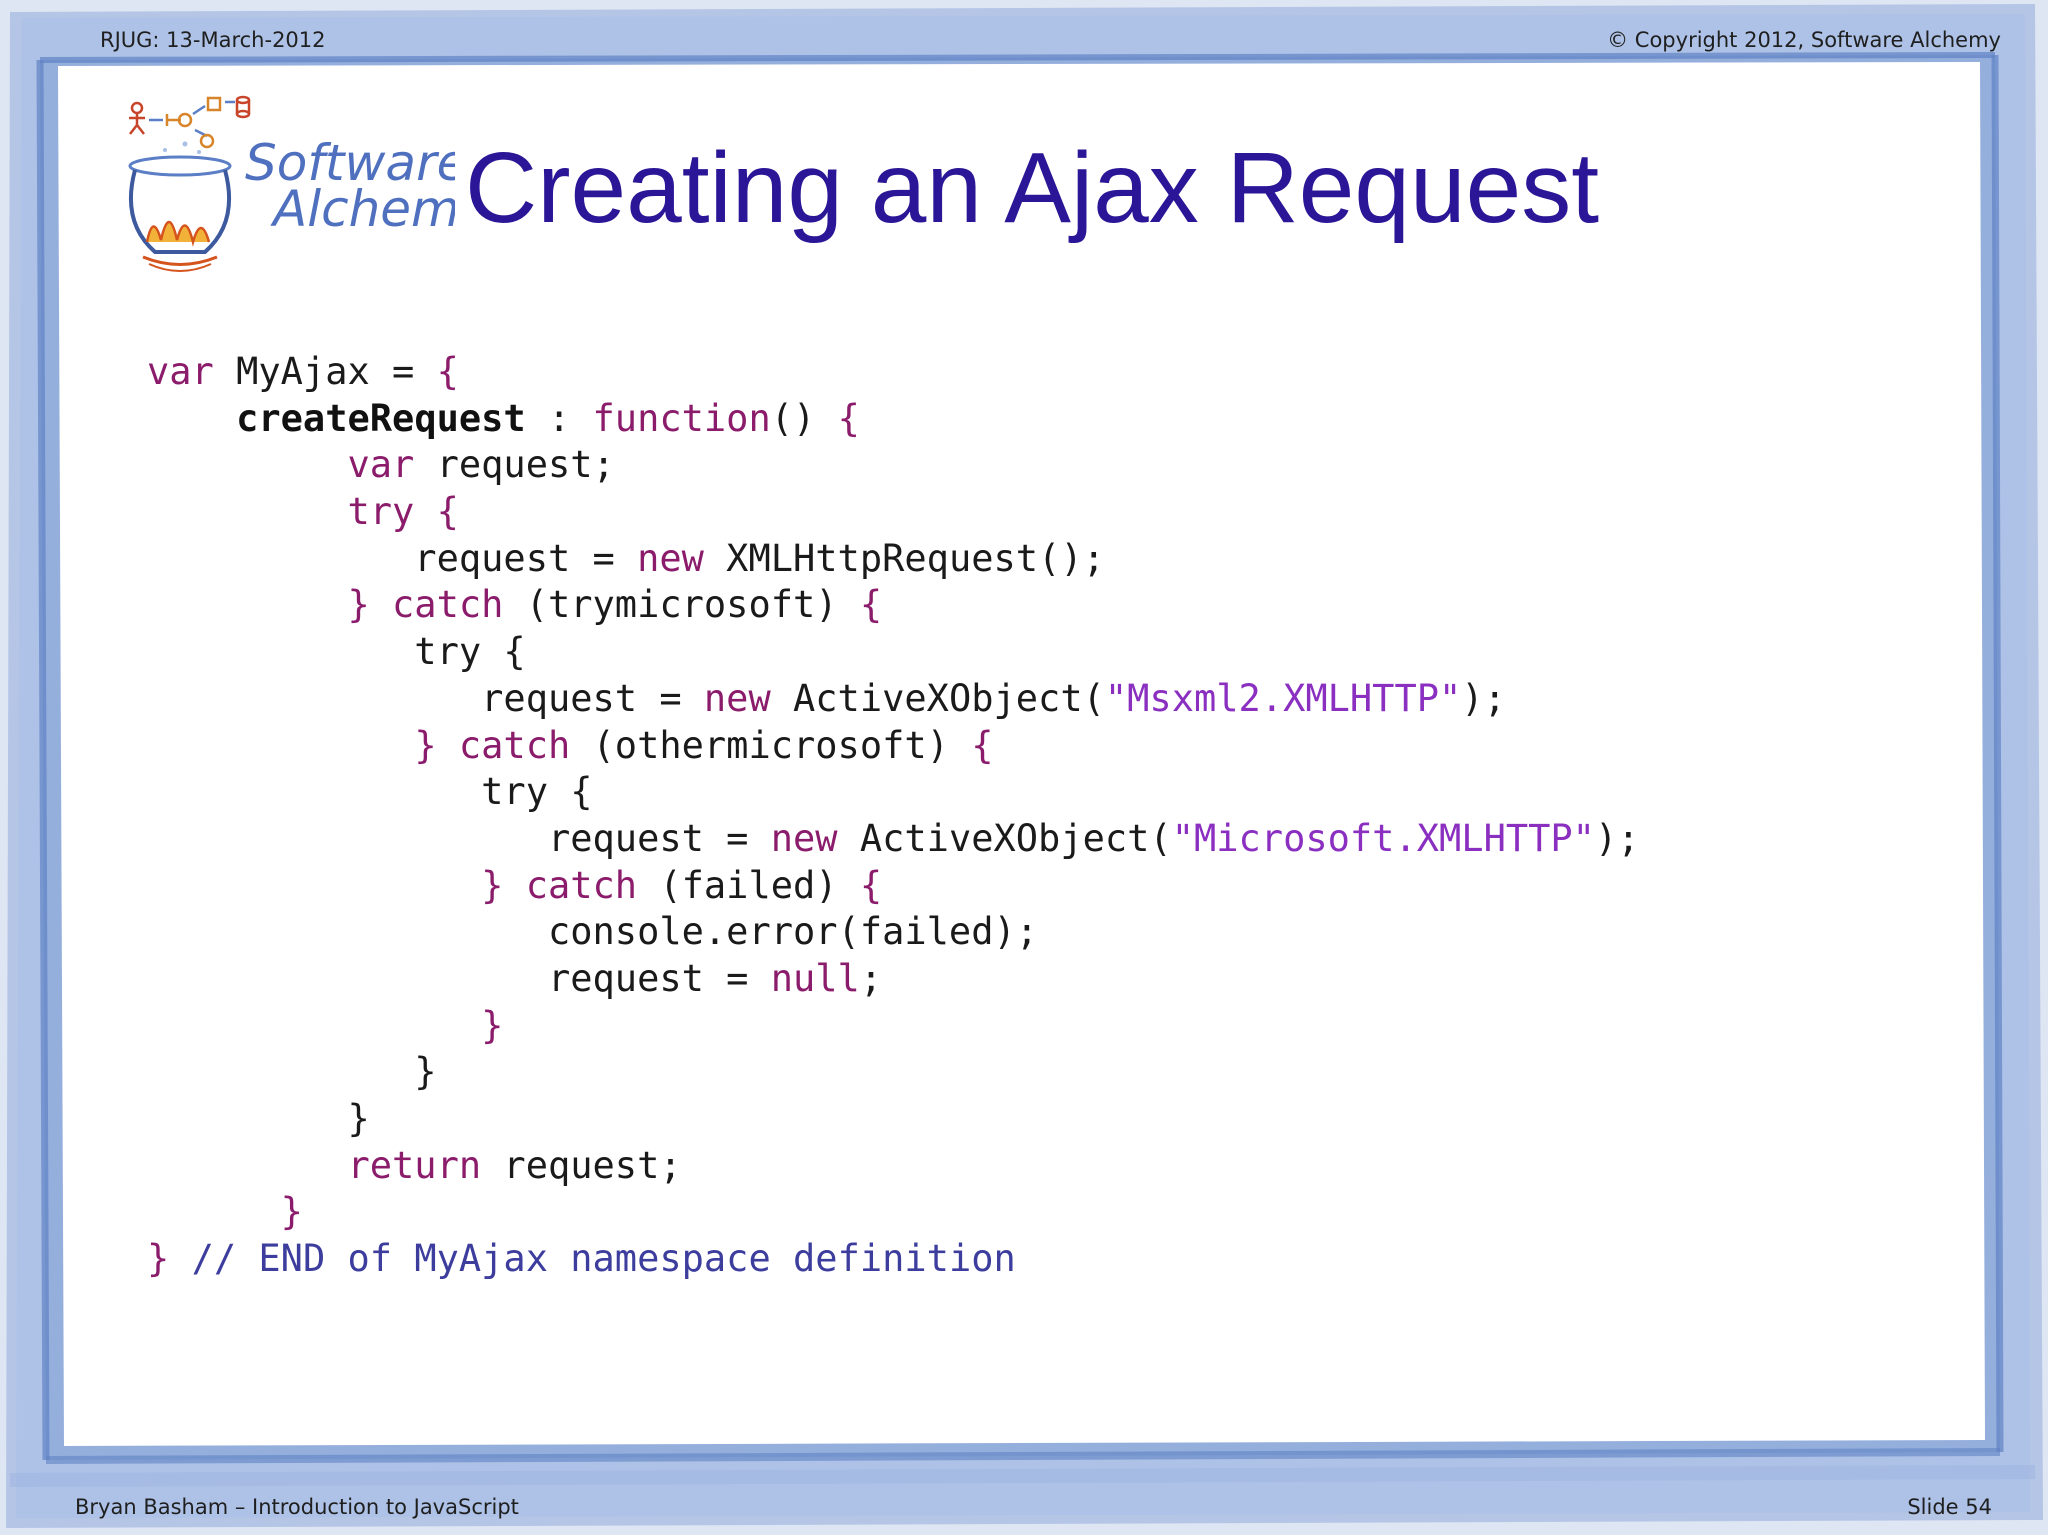 This screenshot has width=2048, height=1535. I want to click on code-token: // END of MyAjax namespace definition, so click(603, 1259).